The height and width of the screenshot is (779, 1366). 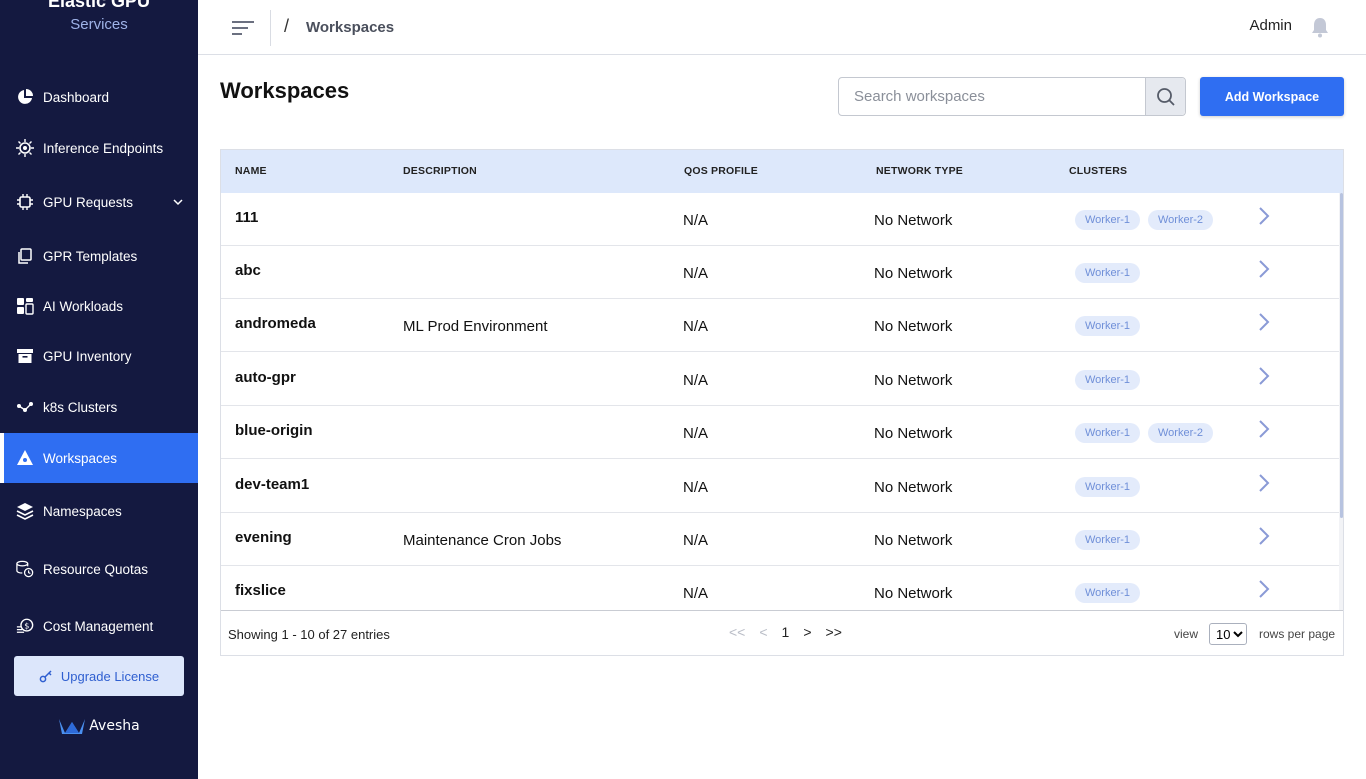 I want to click on sidebar-item-resource-quotas: Resource Quotas, so click(x=99, y=569).